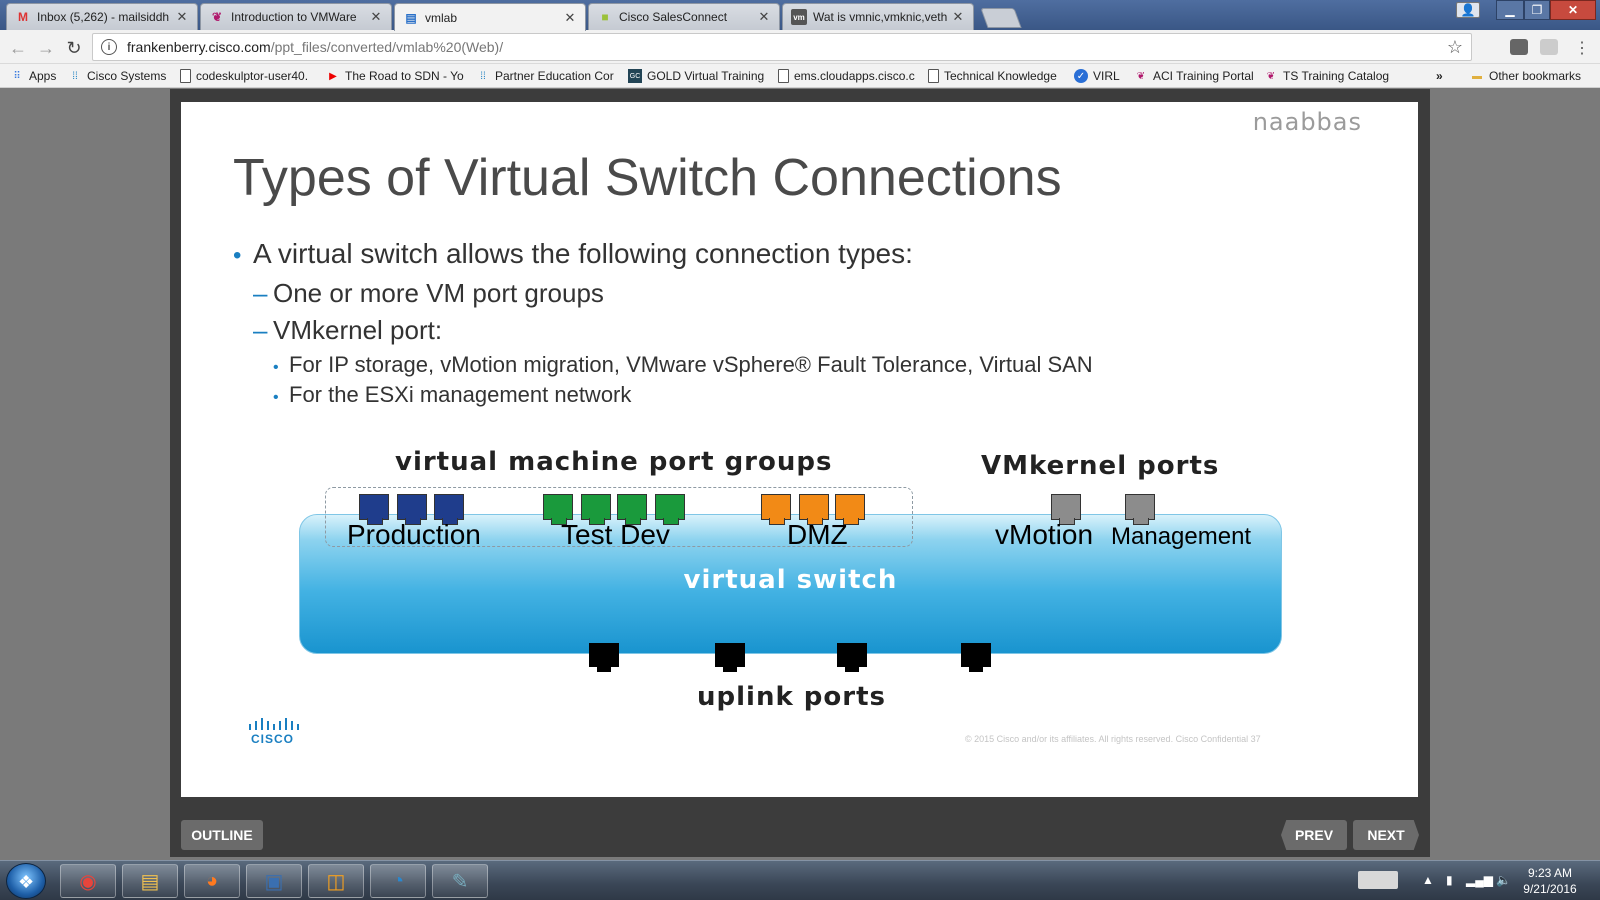  I want to click on vm-icon: vm, so click(799, 17).